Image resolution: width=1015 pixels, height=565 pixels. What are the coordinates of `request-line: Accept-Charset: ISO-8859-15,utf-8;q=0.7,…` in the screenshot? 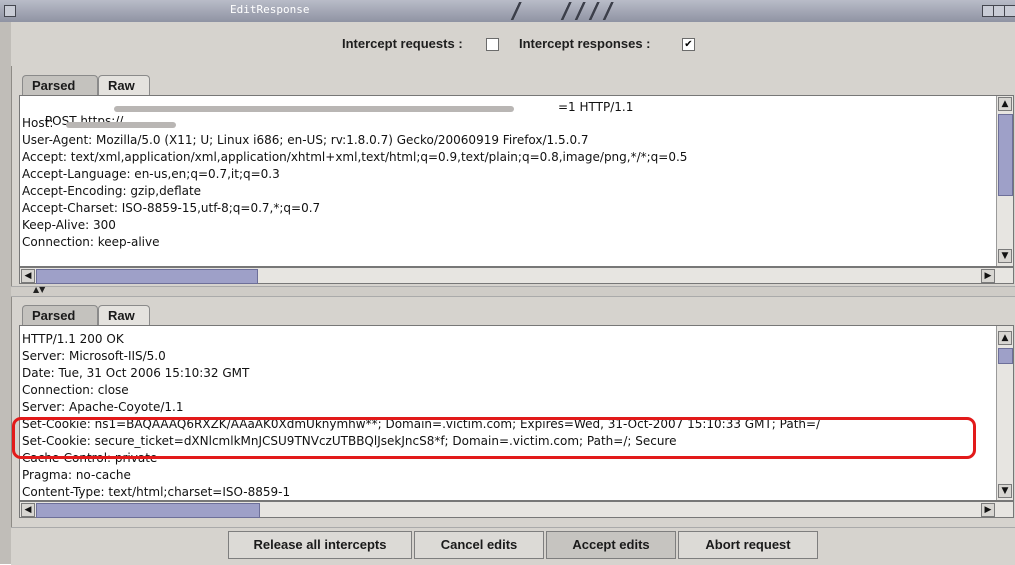 It's located at (171, 208).